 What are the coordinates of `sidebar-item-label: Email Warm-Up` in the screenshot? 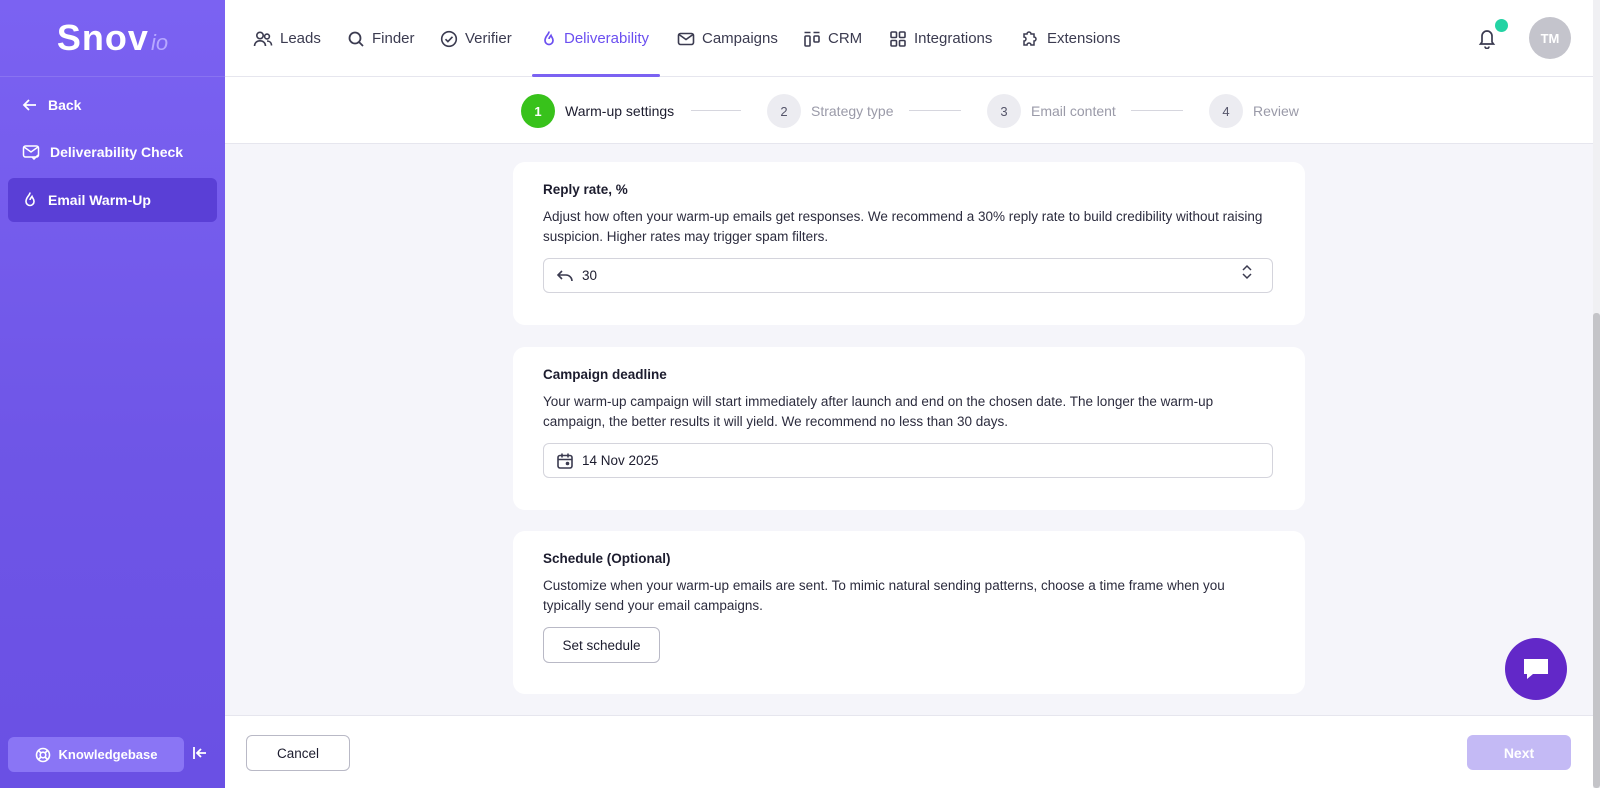 It's located at (99, 200).